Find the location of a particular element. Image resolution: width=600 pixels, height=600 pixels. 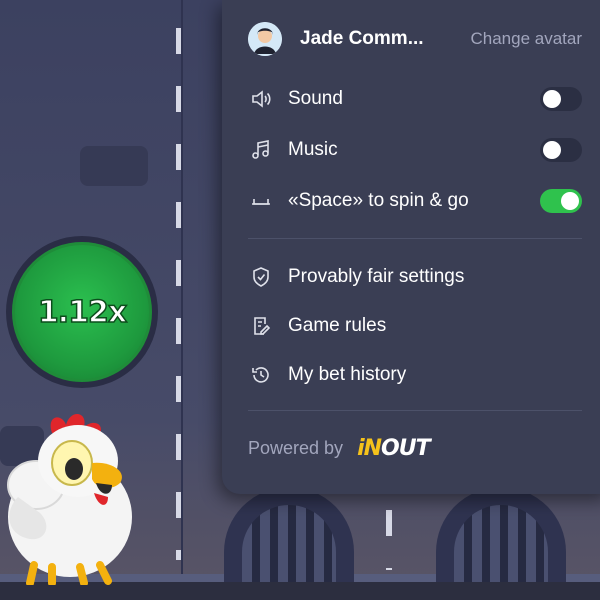

history-clock-icon is located at coordinates (261, 375).